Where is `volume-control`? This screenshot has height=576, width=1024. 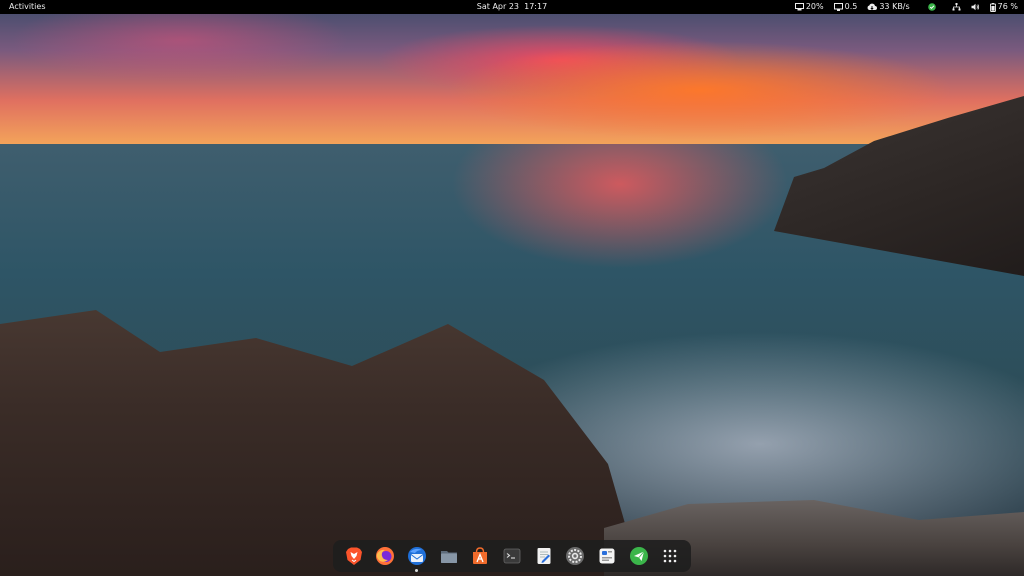 volume-control is located at coordinates (975, 7).